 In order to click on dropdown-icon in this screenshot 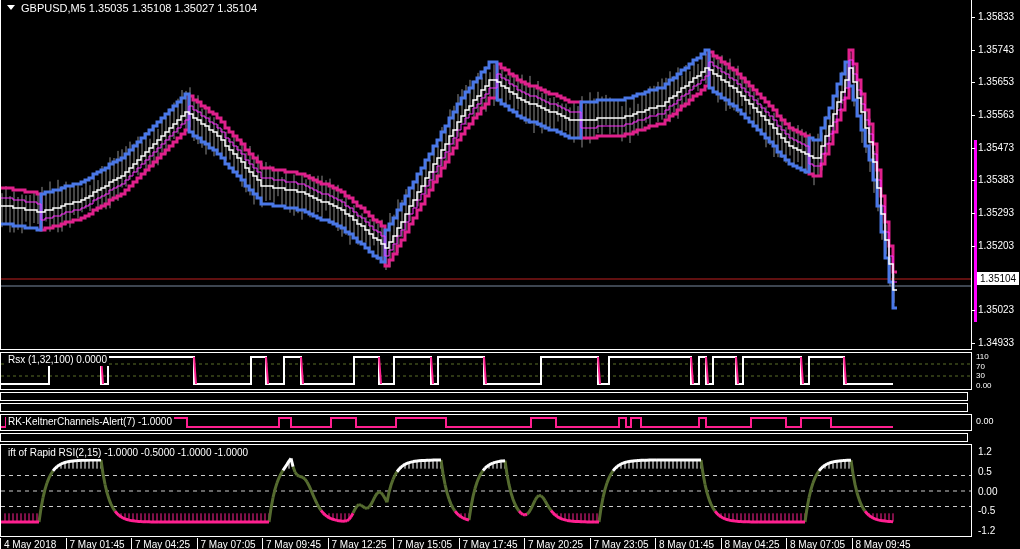, I will do `click(11, 8)`.